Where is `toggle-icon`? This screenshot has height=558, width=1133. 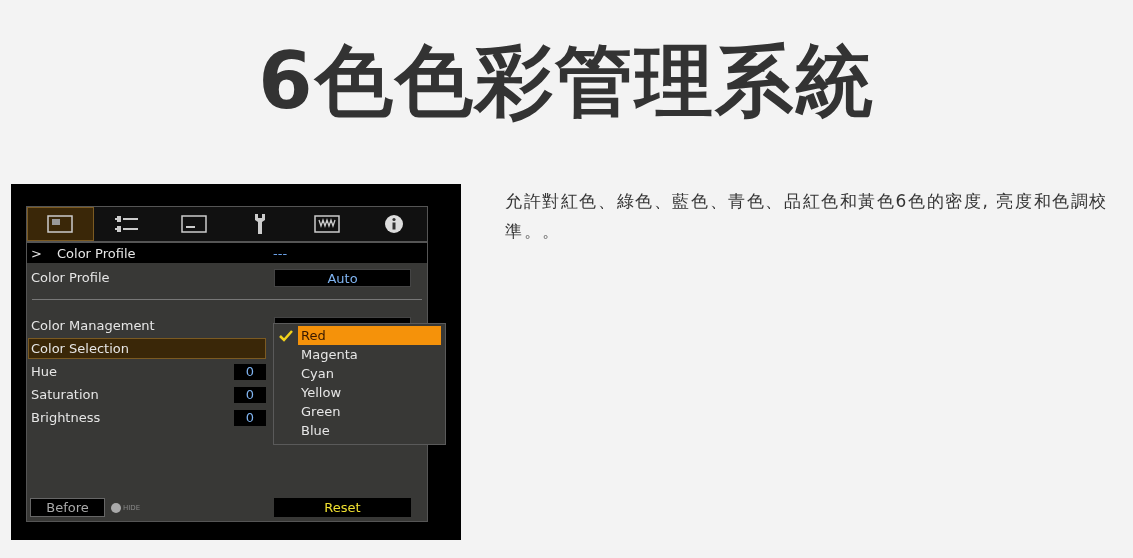 toggle-icon is located at coordinates (116, 507).